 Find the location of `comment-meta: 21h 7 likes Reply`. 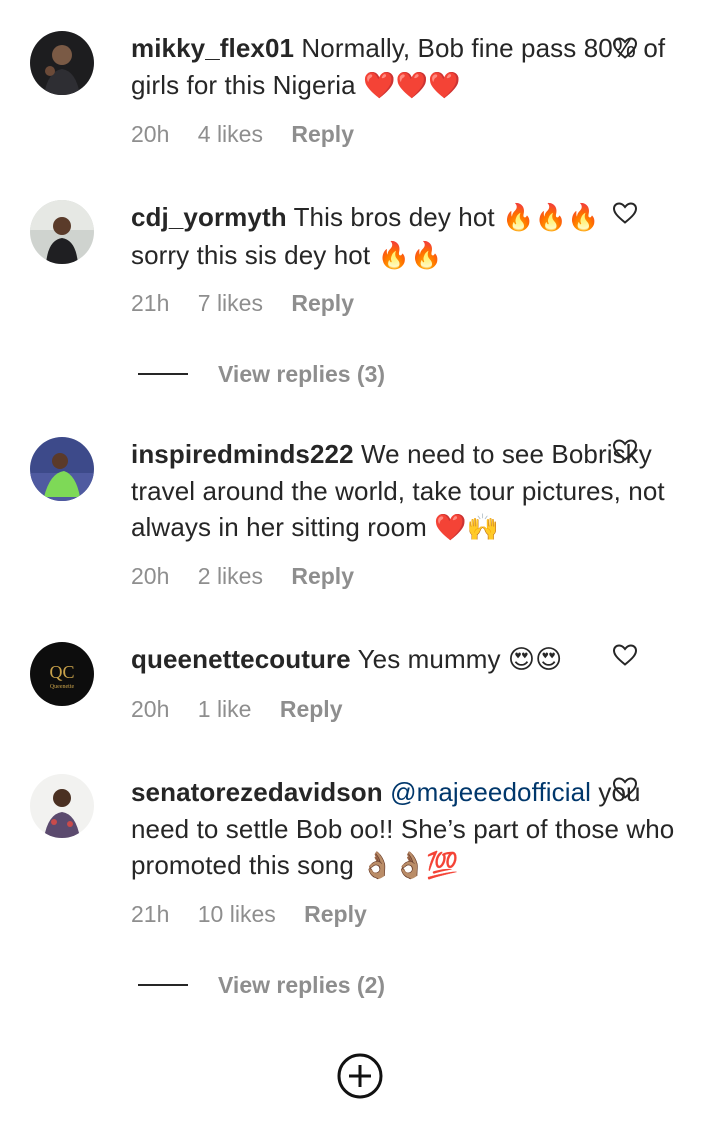

comment-meta: 21h 7 likes Reply is located at coordinates (253, 303).